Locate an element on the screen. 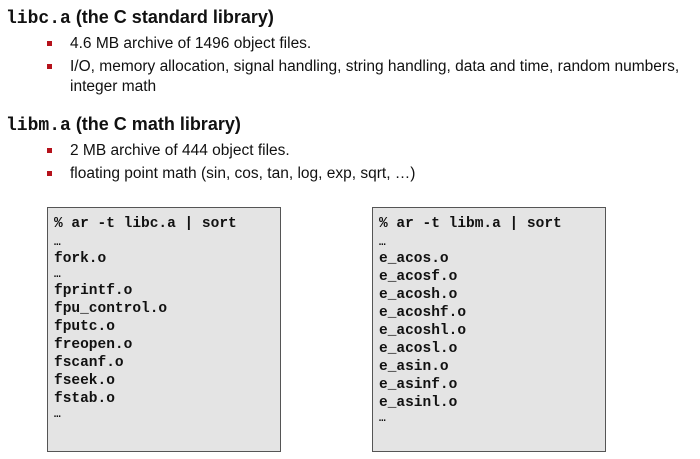 The image size is (700, 459). file-entry: fputc.o is located at coordinates (84, 327).